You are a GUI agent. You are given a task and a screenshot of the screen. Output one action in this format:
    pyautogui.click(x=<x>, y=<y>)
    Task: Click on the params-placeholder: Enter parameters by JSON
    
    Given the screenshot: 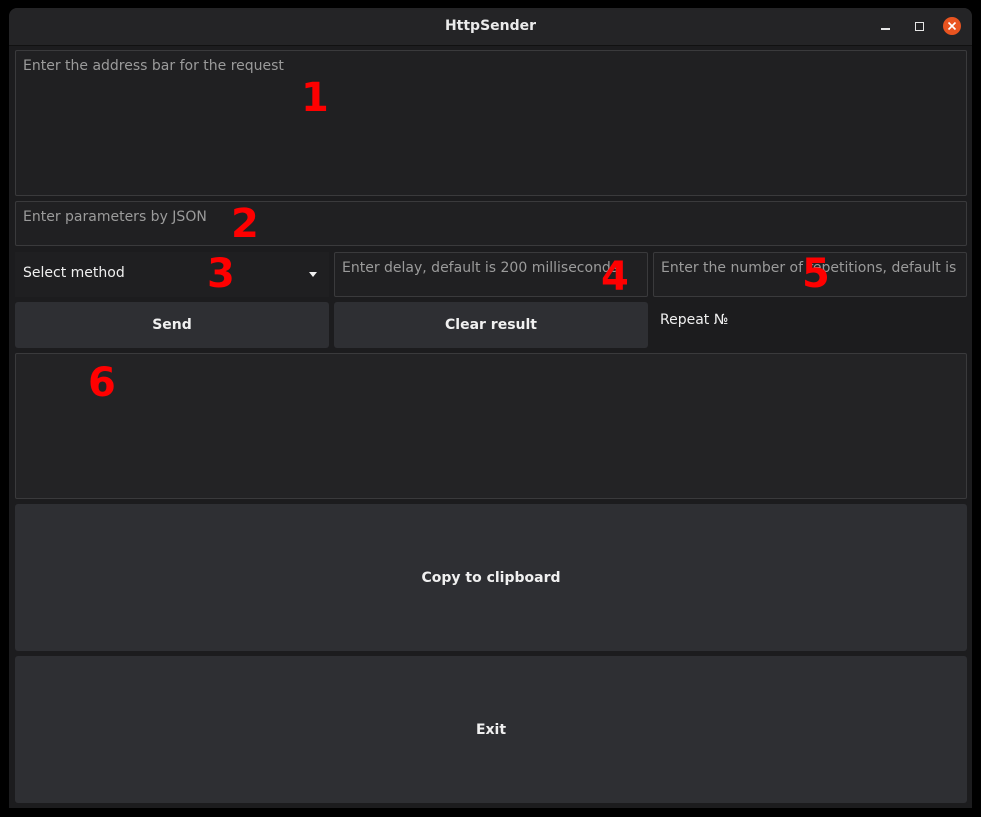 What is the action you would take?
    pyautogui.click(x=115, y=217)
    